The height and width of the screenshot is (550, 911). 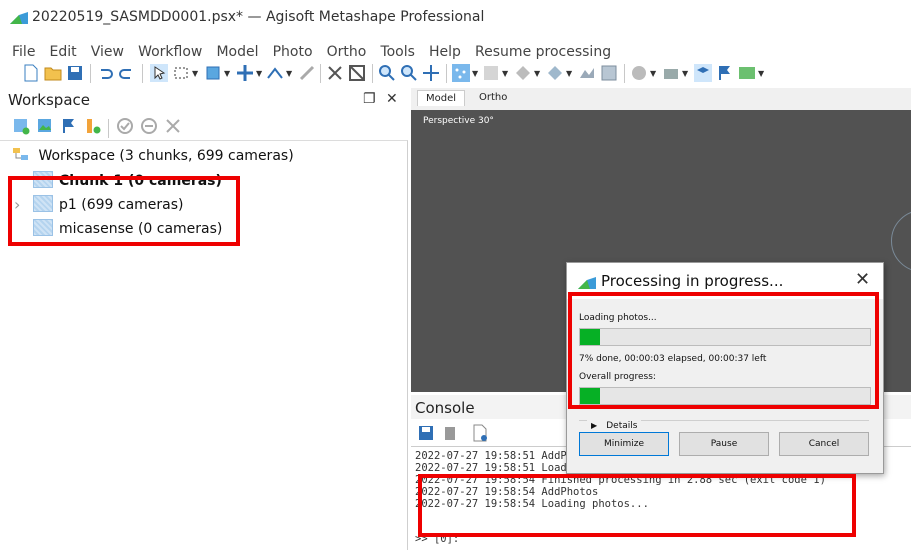 What do you see at coordinates (53, 73) in the screenshot?
I see `open-folder-icon` at bounding box center [53, 73].